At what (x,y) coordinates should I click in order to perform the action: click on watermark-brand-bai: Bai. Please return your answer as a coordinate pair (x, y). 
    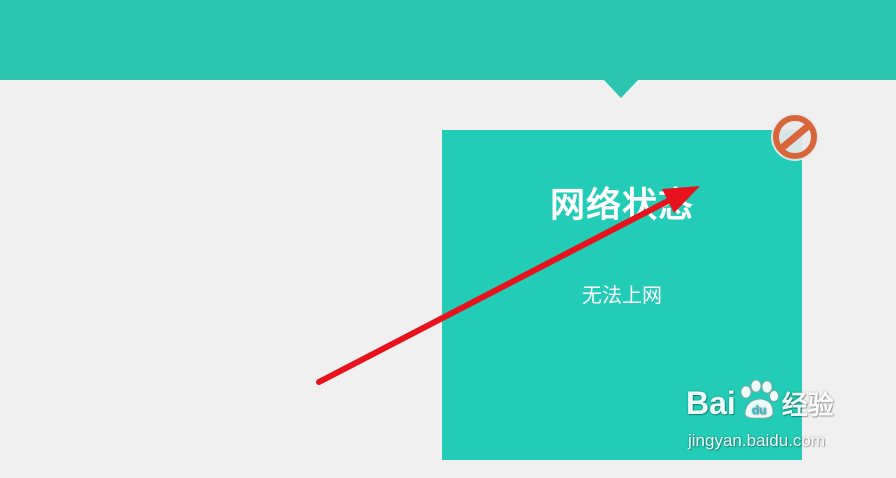
    Looking at the image, I should click on (711, 403).